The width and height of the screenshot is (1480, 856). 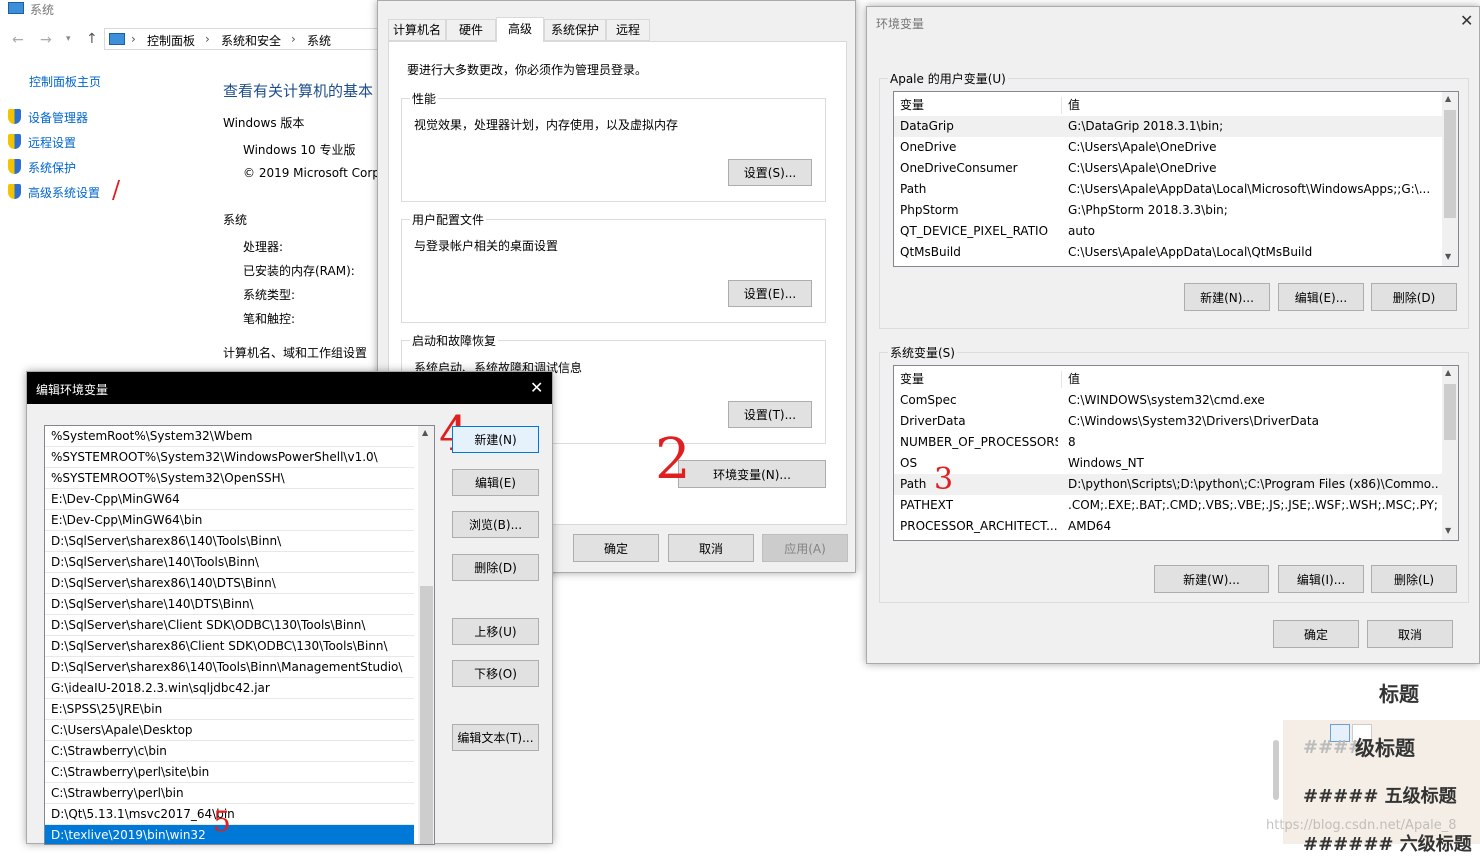 What do you see at coordinates (269, 295) in the screenshot?
I see `system-type-label: 系统类型:` at bounding box center [269, 295].